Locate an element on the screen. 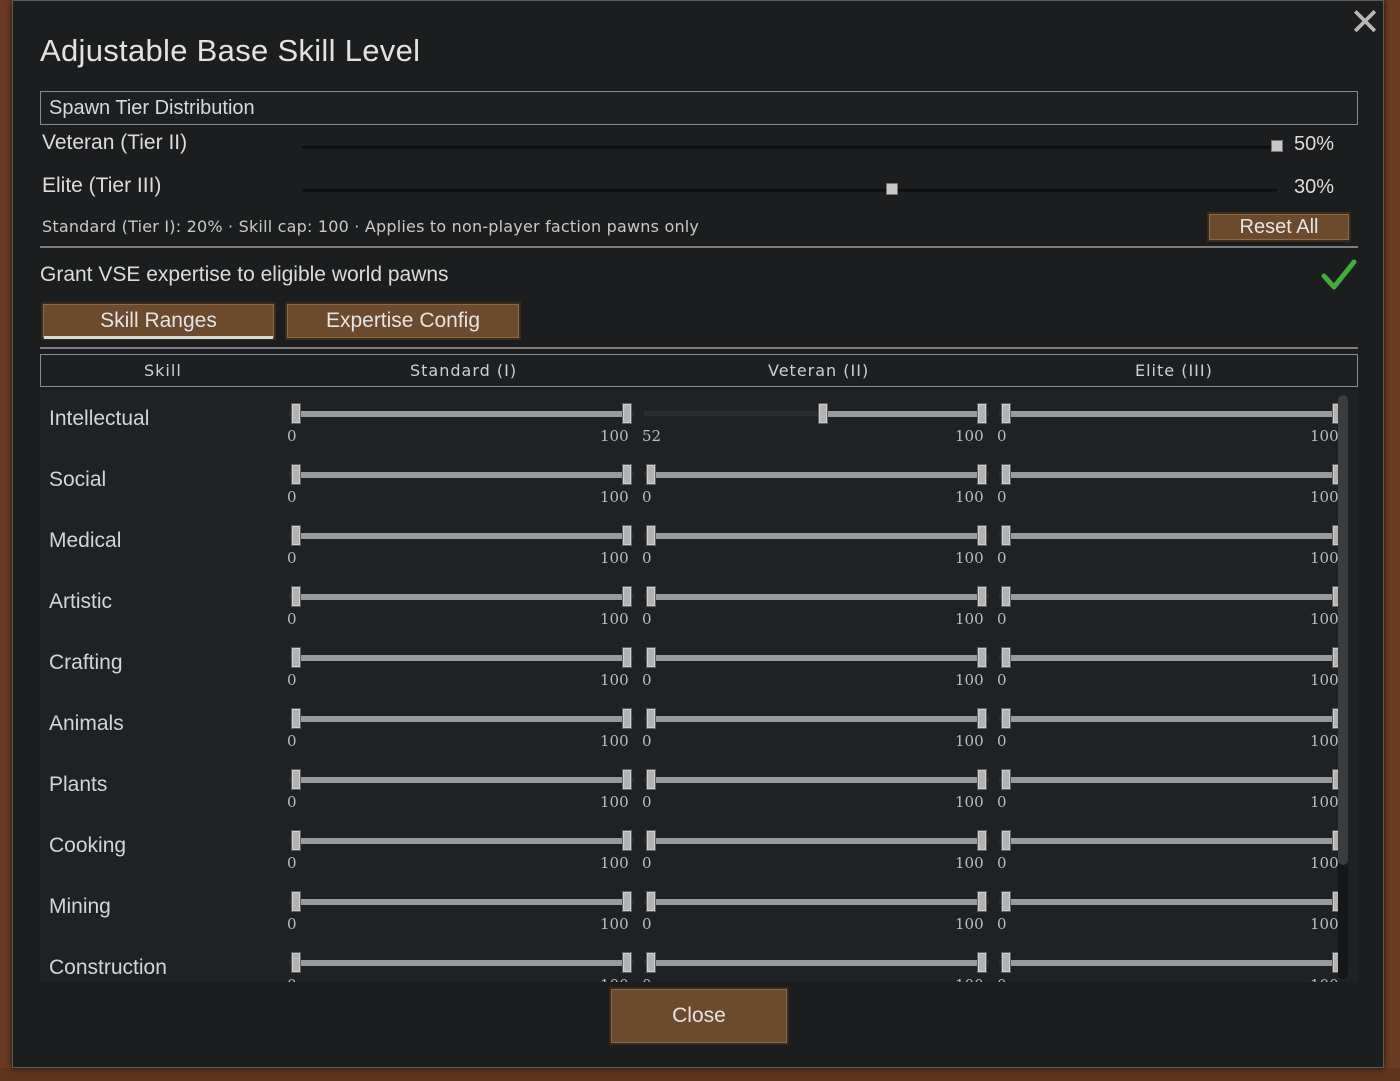  veteran-slider-handle is located at coordinates (1277, 146).